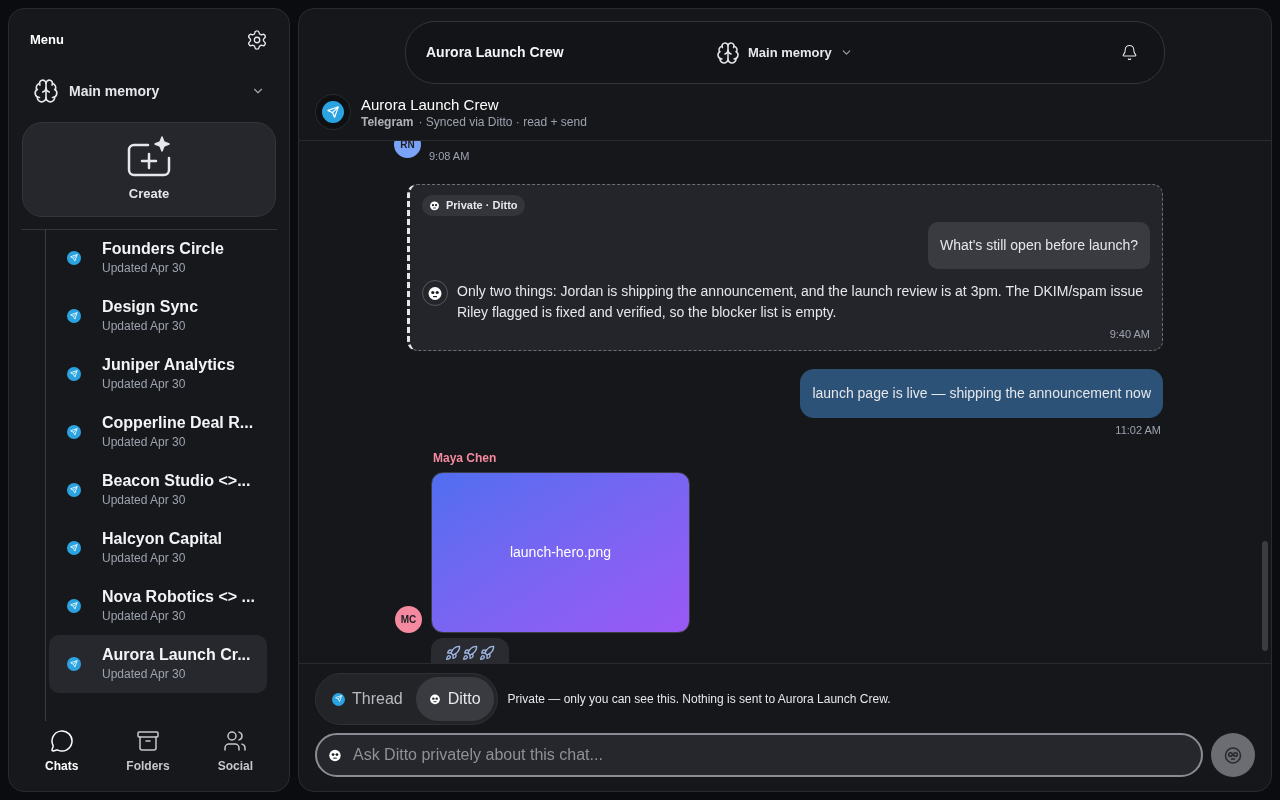  What do you see at coordinates (168, 365) in the screenshot?
I see `chat-name: Juniper Analytics` at bounding box center [168, 365].